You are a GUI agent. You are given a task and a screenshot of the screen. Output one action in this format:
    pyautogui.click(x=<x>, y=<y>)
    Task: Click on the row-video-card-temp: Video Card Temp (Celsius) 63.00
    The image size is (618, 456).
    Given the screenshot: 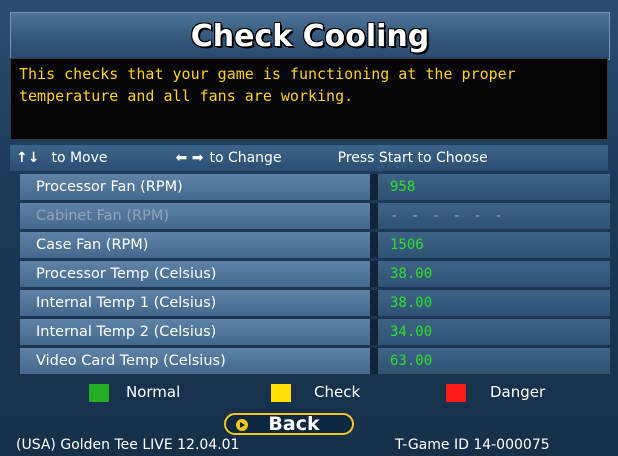 What is the action you would take?
    pyautogui.click(x=315, y=361)
    